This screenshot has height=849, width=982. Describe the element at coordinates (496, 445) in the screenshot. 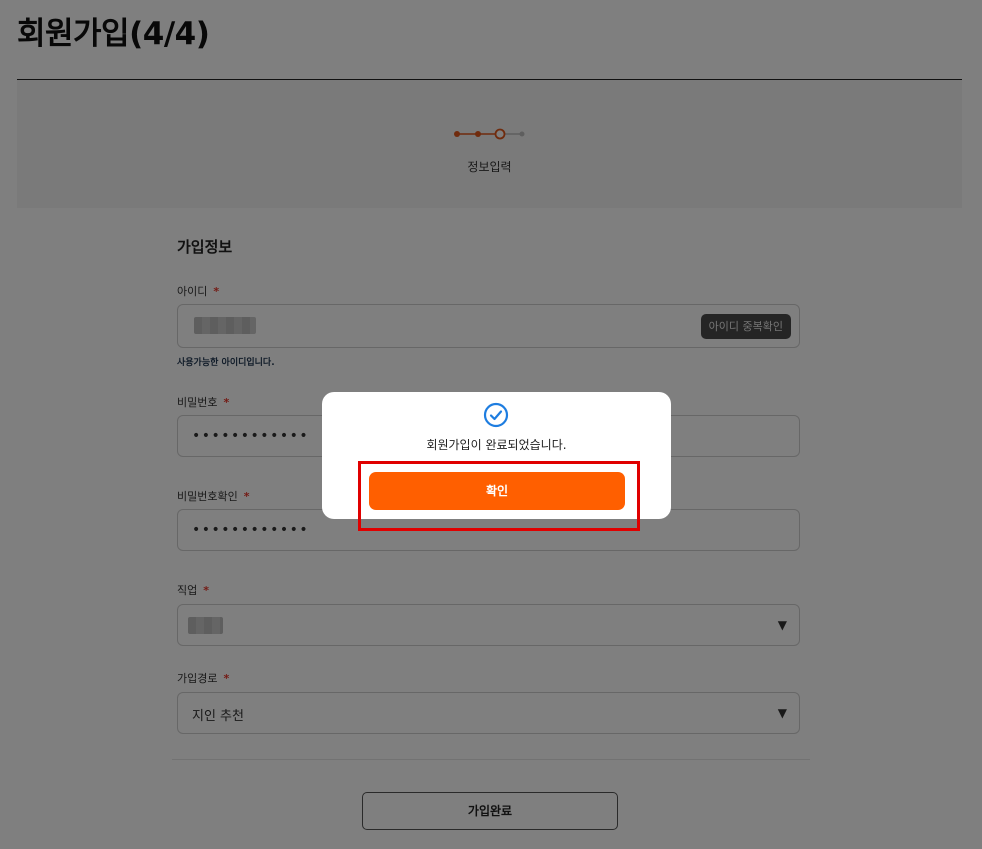

I see `dialog-message: 회원가입이 완료되었습니다.` at that location.